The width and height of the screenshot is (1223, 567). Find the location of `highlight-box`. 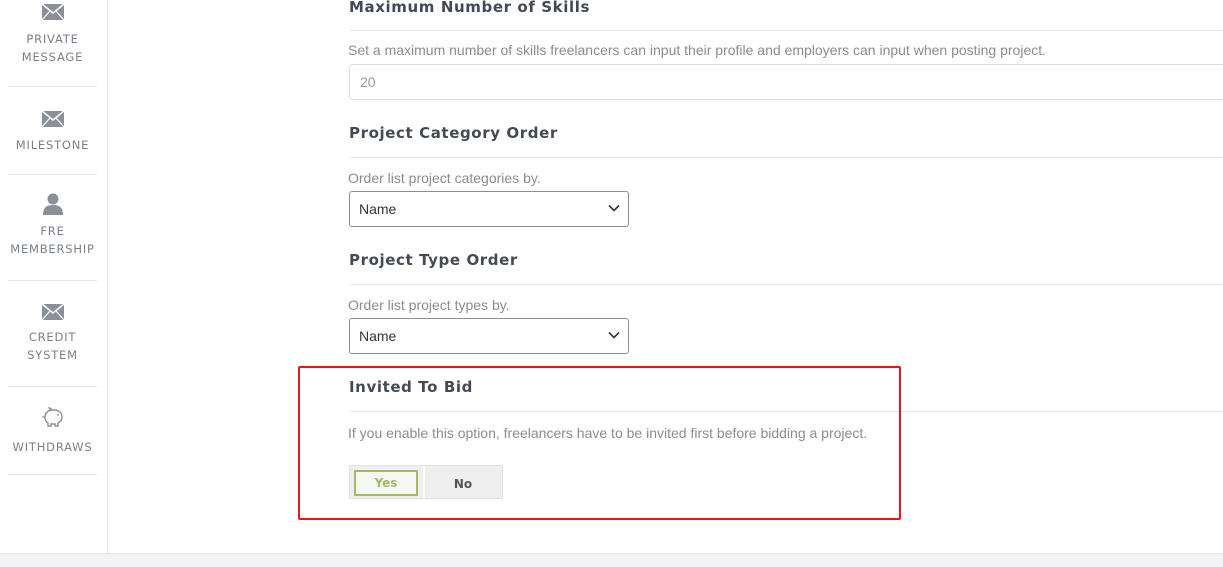

highlight-box is located at coordinates (599, 443).